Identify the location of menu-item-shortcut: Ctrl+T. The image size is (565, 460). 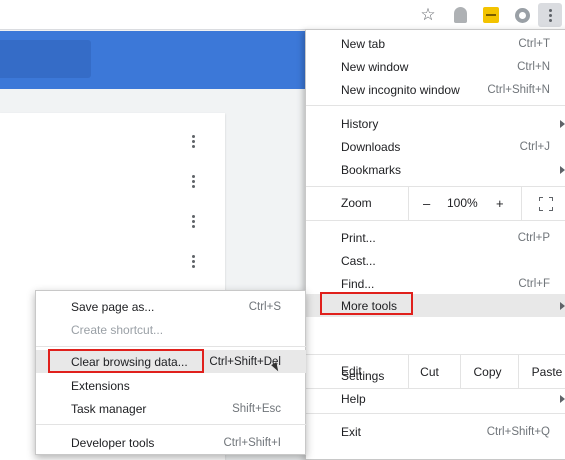
(534, 43).